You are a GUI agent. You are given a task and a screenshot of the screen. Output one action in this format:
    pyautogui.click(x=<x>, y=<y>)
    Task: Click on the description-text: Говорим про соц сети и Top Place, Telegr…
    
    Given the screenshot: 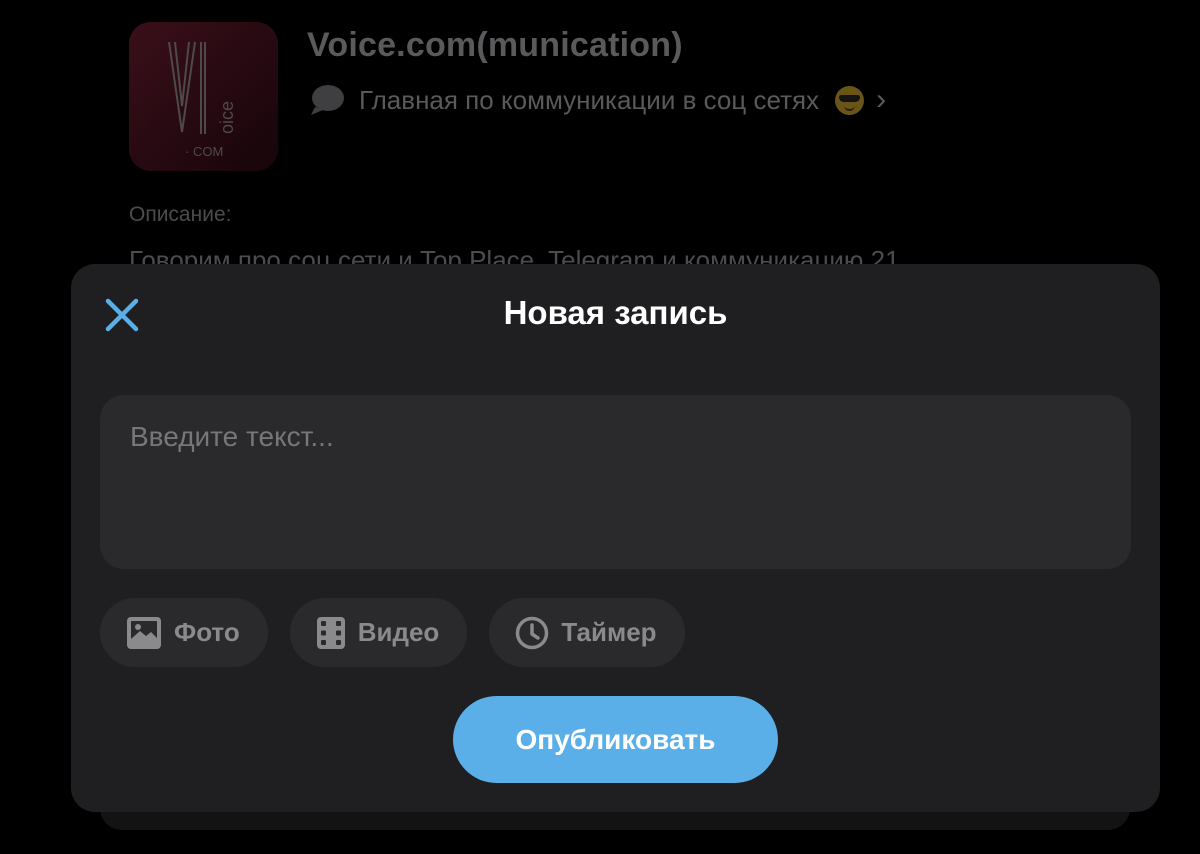 What is the action you would take?
    pyautogui.click(x=514, y=255)
    